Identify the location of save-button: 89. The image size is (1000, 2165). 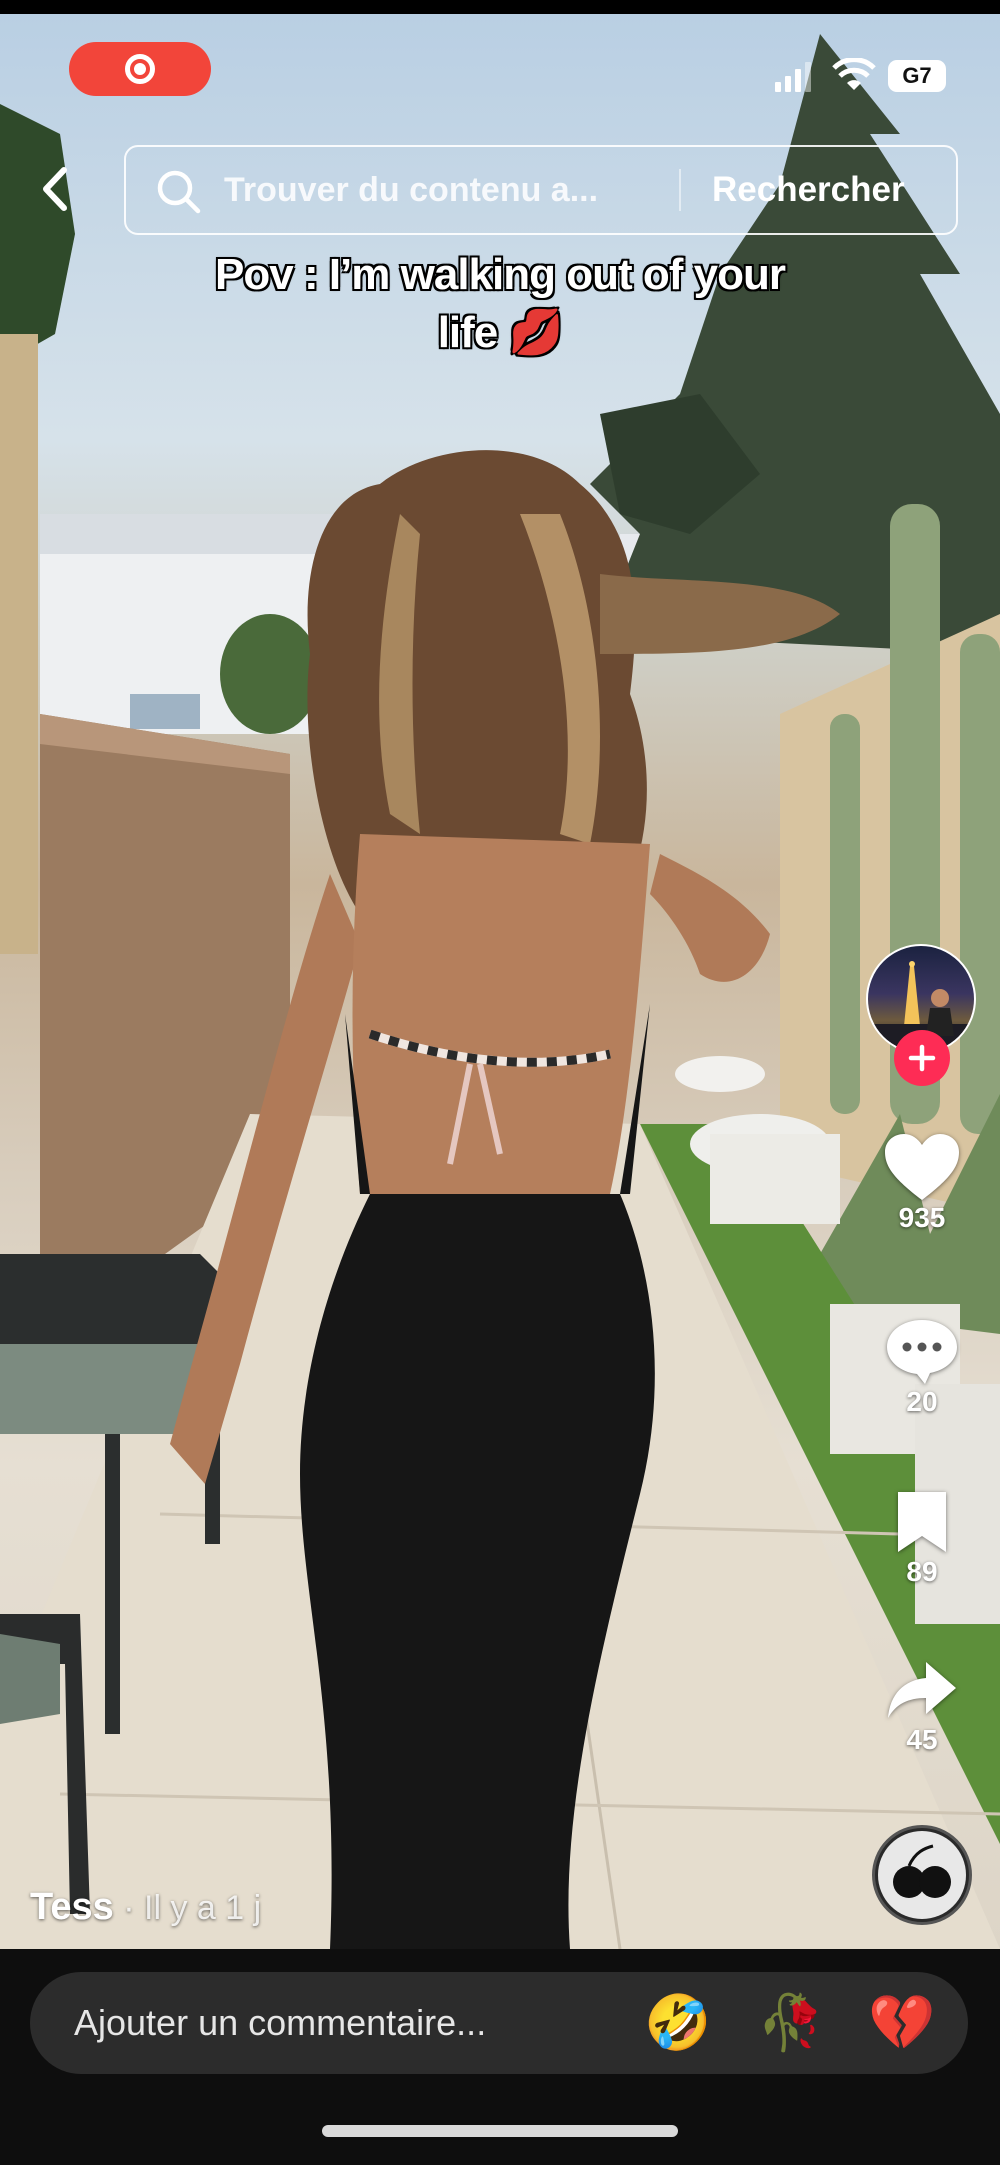
(922, 1538).